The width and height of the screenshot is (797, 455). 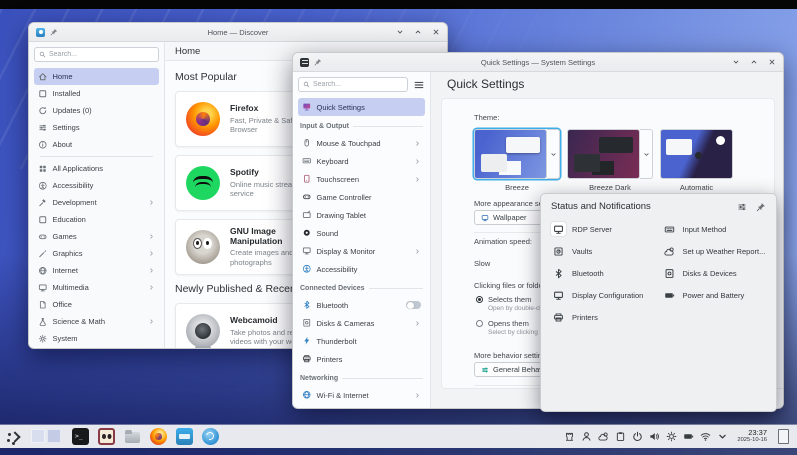 What do you see at coordinates (620, 436) in the screenshot?
I see `clipboard-icon` at bounding box center [620, 436].